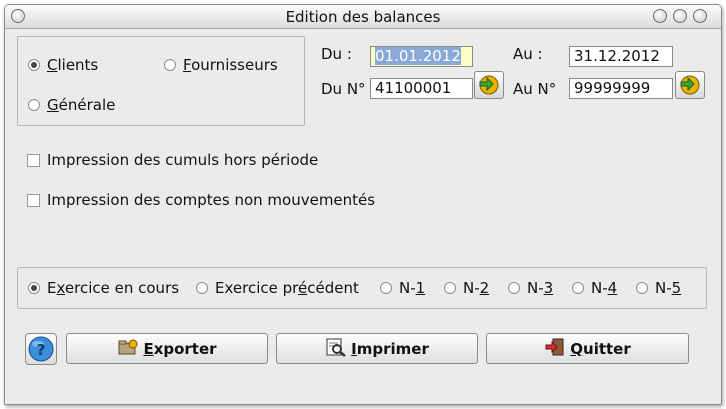  Describe the element at coordinates (336, 54) in the screenshot. I see `du-label: Du :` at that location.